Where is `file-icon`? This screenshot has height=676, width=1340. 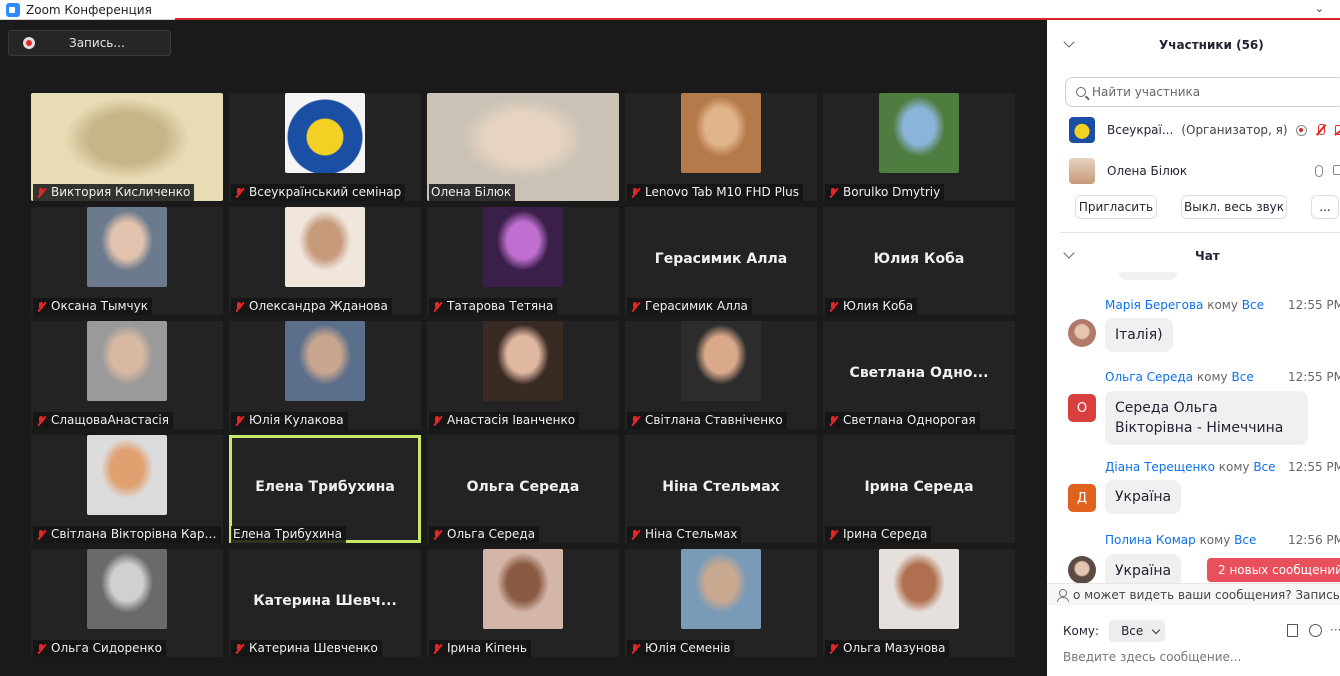
file-icon is located at coordinates (1292, 630).